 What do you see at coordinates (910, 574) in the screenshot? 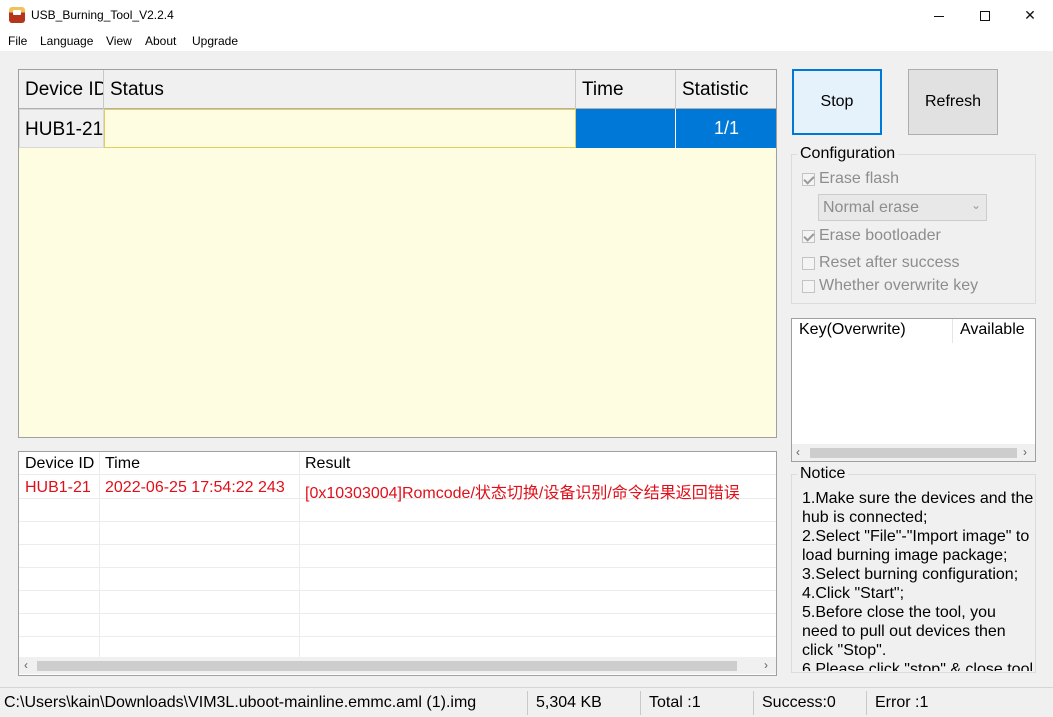
I see `notice-line: 3.Select burning configuration;` at bounding box center [910, 574].